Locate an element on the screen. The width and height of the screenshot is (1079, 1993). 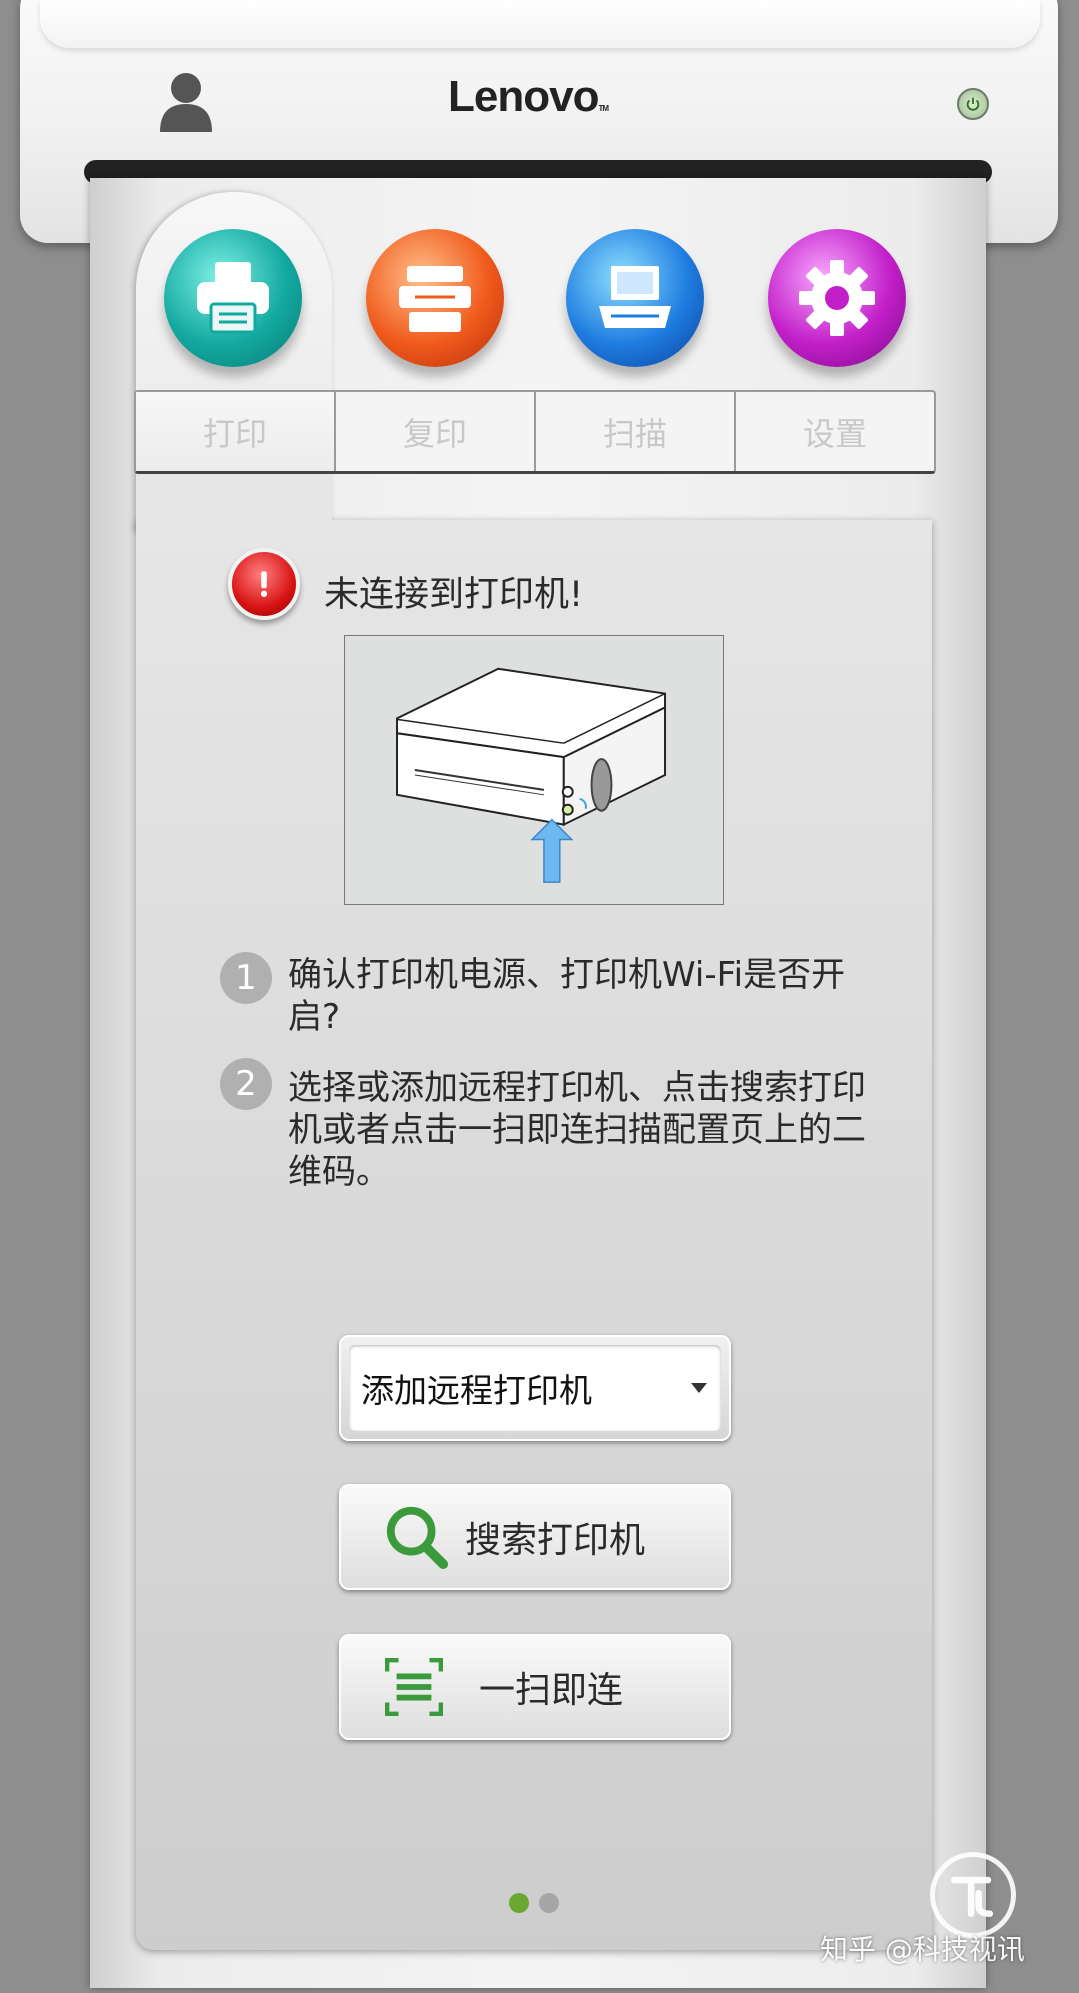
power-icon is located at coordinates (973, 104).